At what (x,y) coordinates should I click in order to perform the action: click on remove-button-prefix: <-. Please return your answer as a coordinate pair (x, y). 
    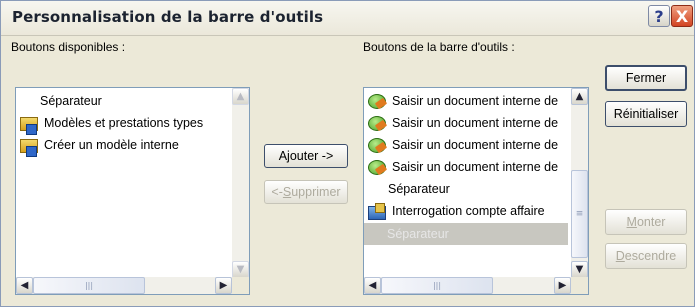
    Looking at the image, I should click on (277, 192).